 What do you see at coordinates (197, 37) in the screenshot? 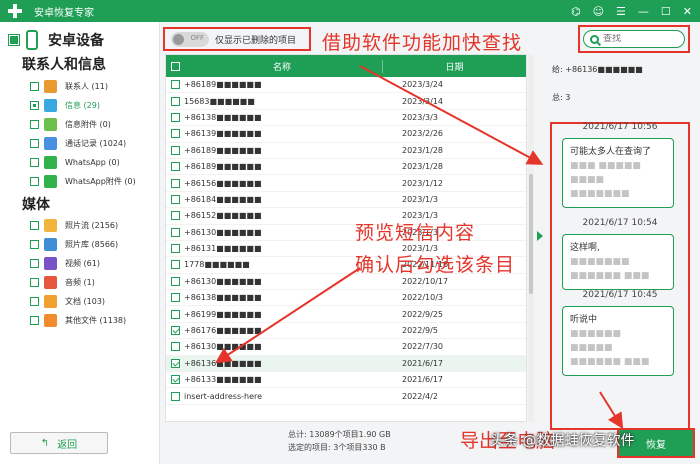
I see `toggle-state: OFF` at bounding box center [197, 37].